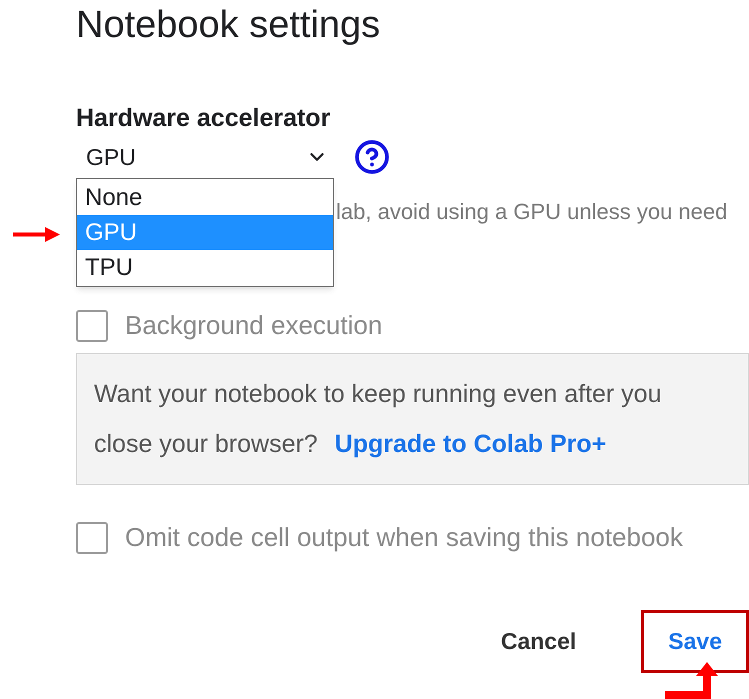 This screenshot has width=749, height=699. Describe the element at coordinates (532, 212) in the screenshot. I see `hint-text: lab, avoid using a GPU unless you need` at that location.